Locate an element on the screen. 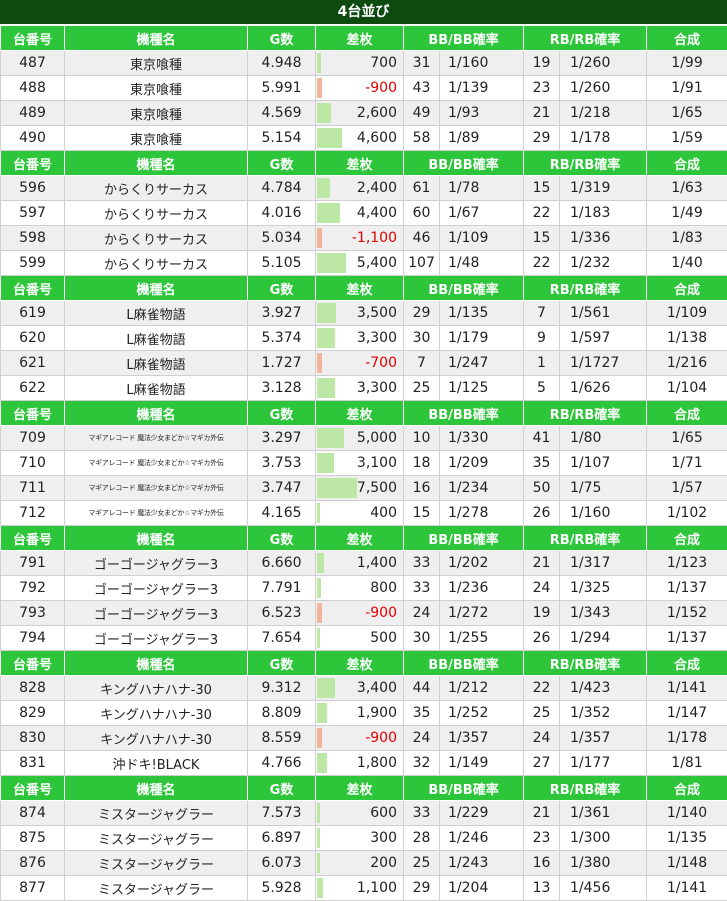 This screenshot has height=901, width=727. machine-name: 東京喰種 is located at coordinates (156, 138).